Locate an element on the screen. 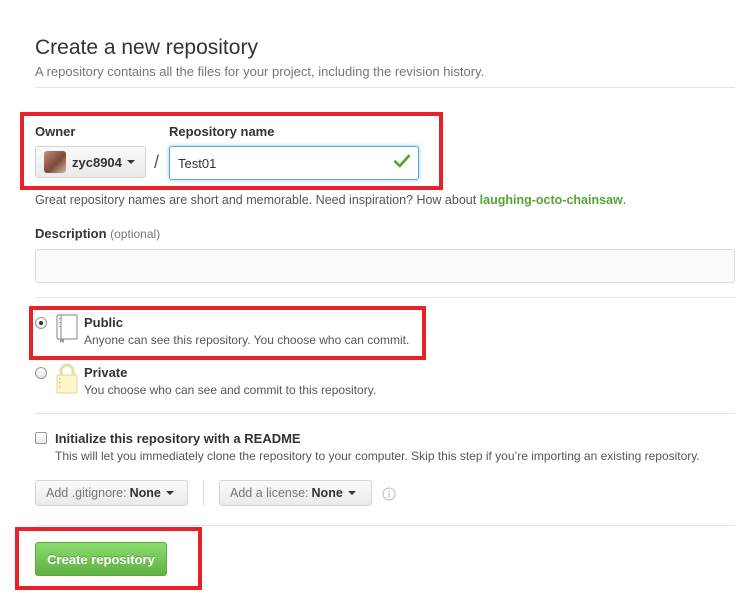 The image size is (752, 598). avatar is located at coordinates (55, 162).